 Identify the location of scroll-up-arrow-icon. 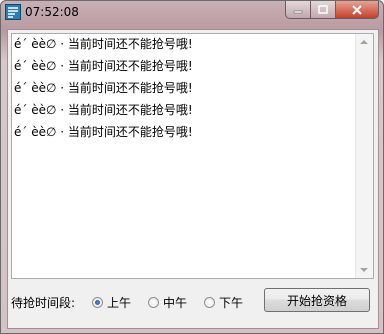
(364, 42).